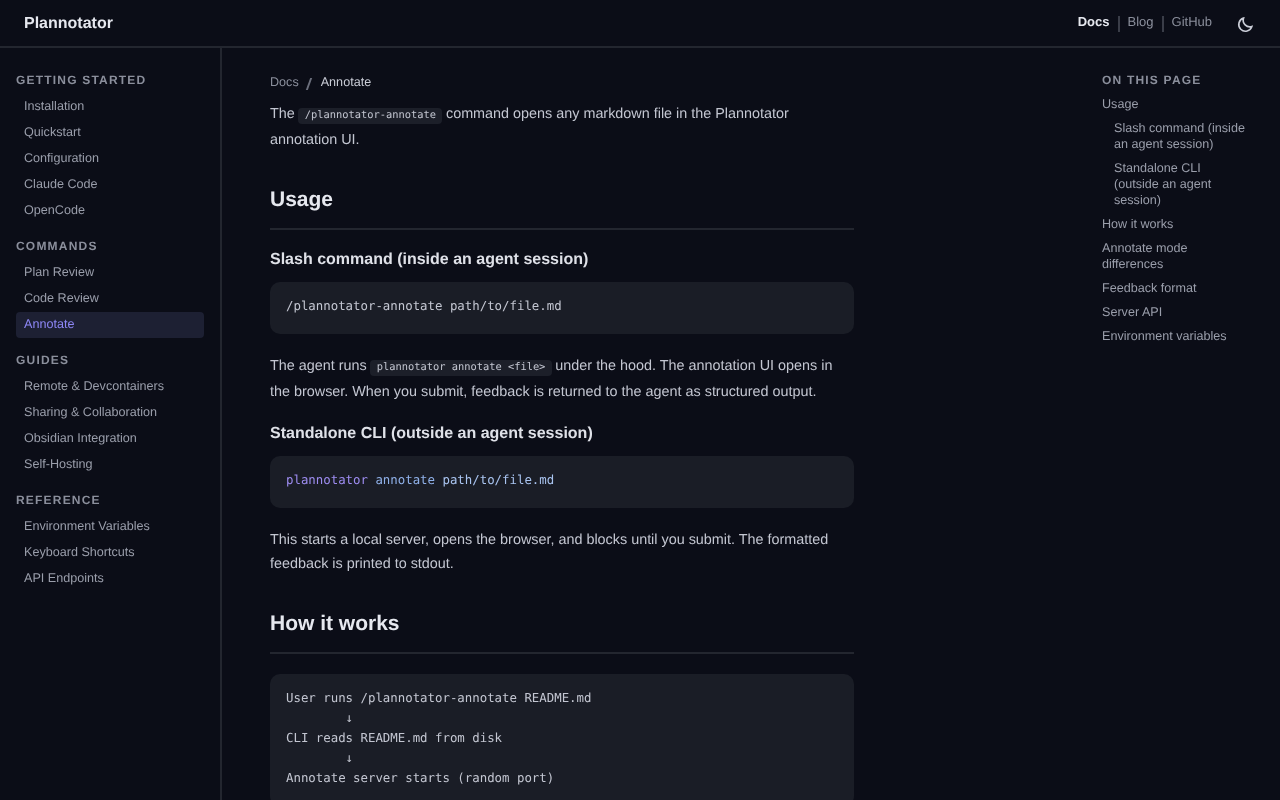 The image size is (1280, 800). What do you see at coordinates (562, 633) in the screenshot?
I see `section-heading: How it works` at bounding box center [562, 633].